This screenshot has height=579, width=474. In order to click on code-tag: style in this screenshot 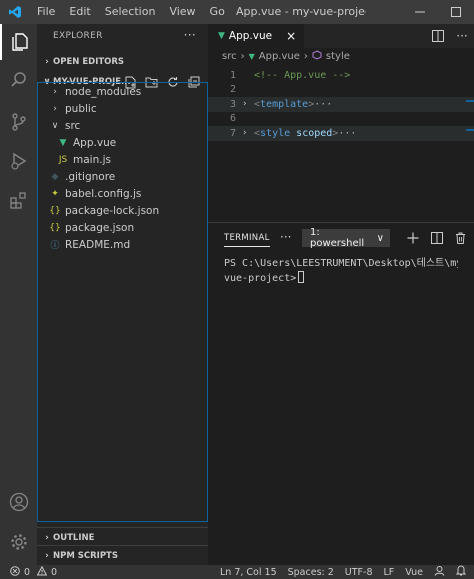, I will do `click(275, 133)`.